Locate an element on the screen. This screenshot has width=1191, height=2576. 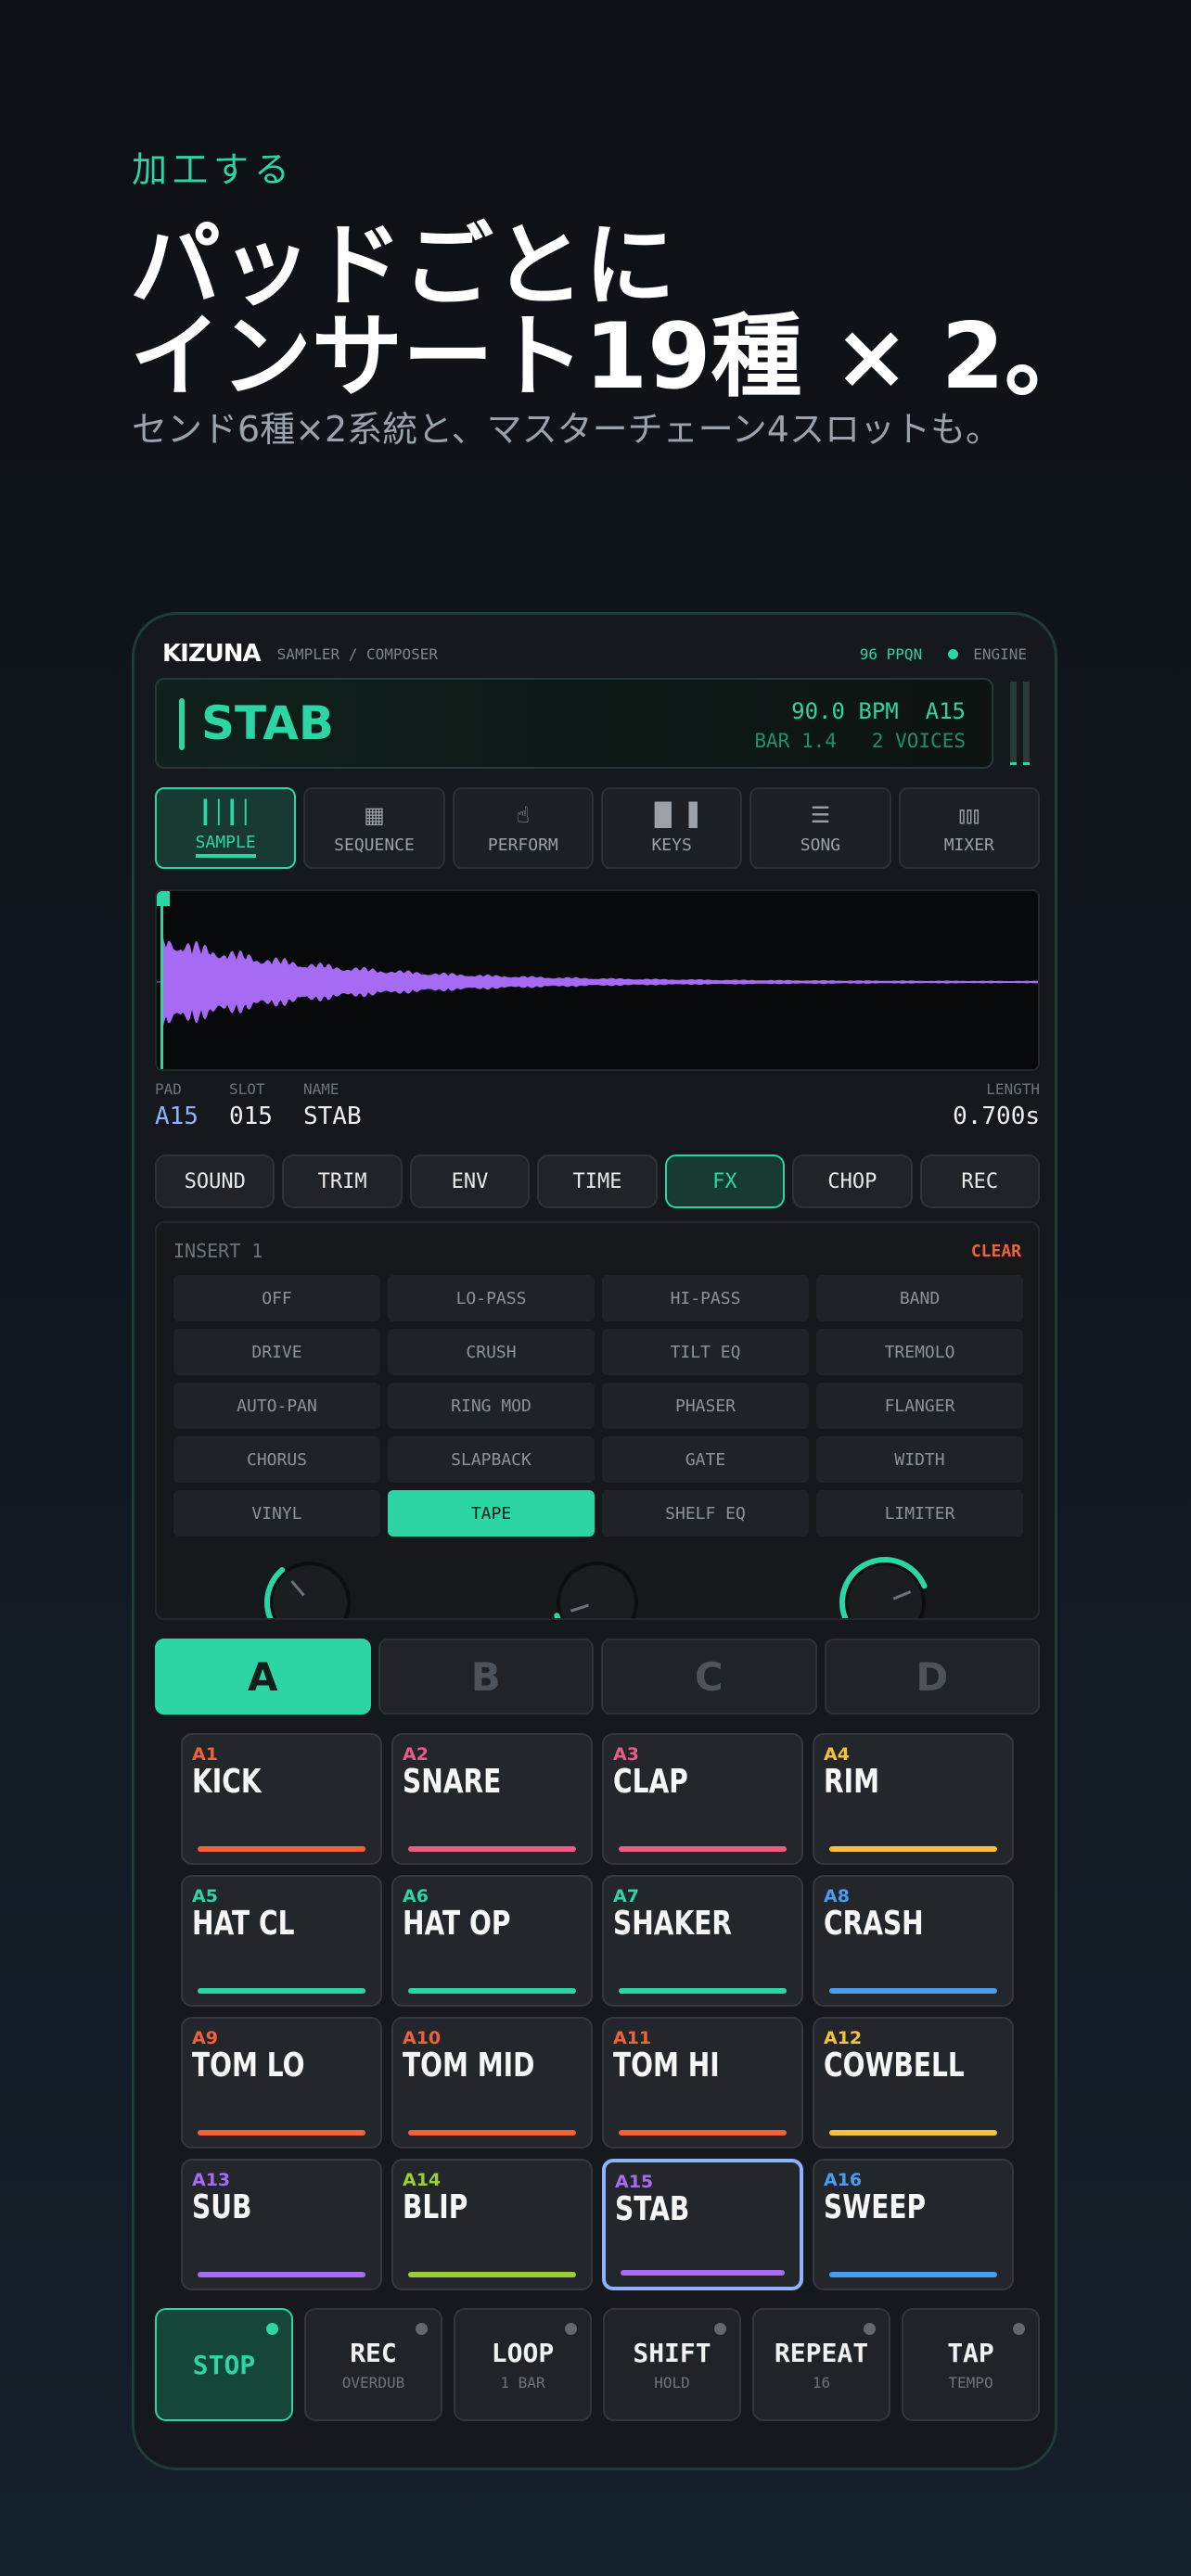
pad-a9: A9 TOM LO is located at coordinates (281, 2083).